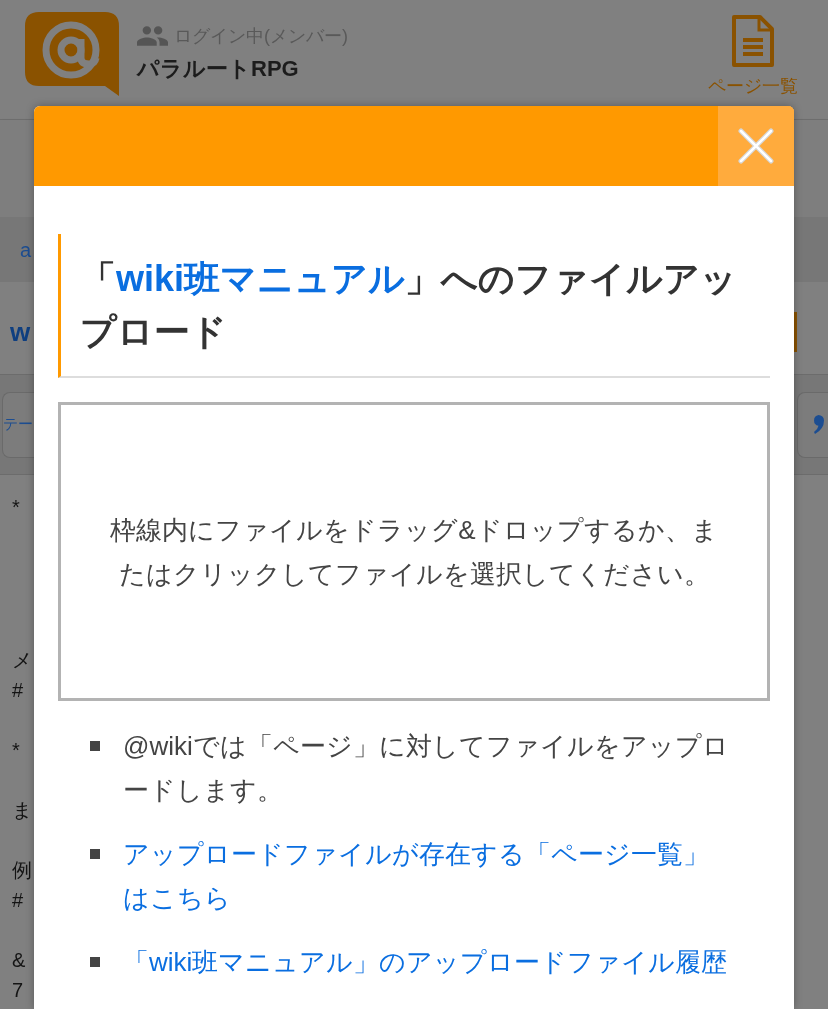 The height and width of the screenshot is (1009, 828). Describe the element at coordinates (20, 332) in the screenshot. I see `page-title-link: w` at that location.